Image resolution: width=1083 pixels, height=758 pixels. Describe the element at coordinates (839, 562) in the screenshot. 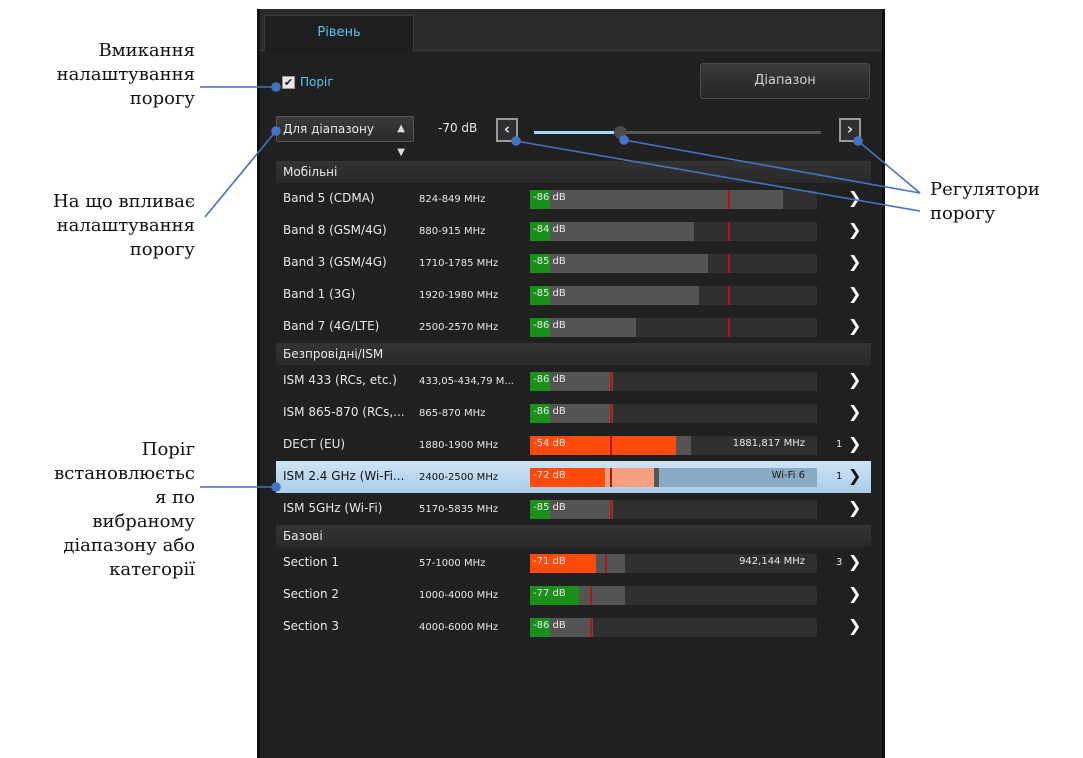

I see `signal-count: 3` at that location.